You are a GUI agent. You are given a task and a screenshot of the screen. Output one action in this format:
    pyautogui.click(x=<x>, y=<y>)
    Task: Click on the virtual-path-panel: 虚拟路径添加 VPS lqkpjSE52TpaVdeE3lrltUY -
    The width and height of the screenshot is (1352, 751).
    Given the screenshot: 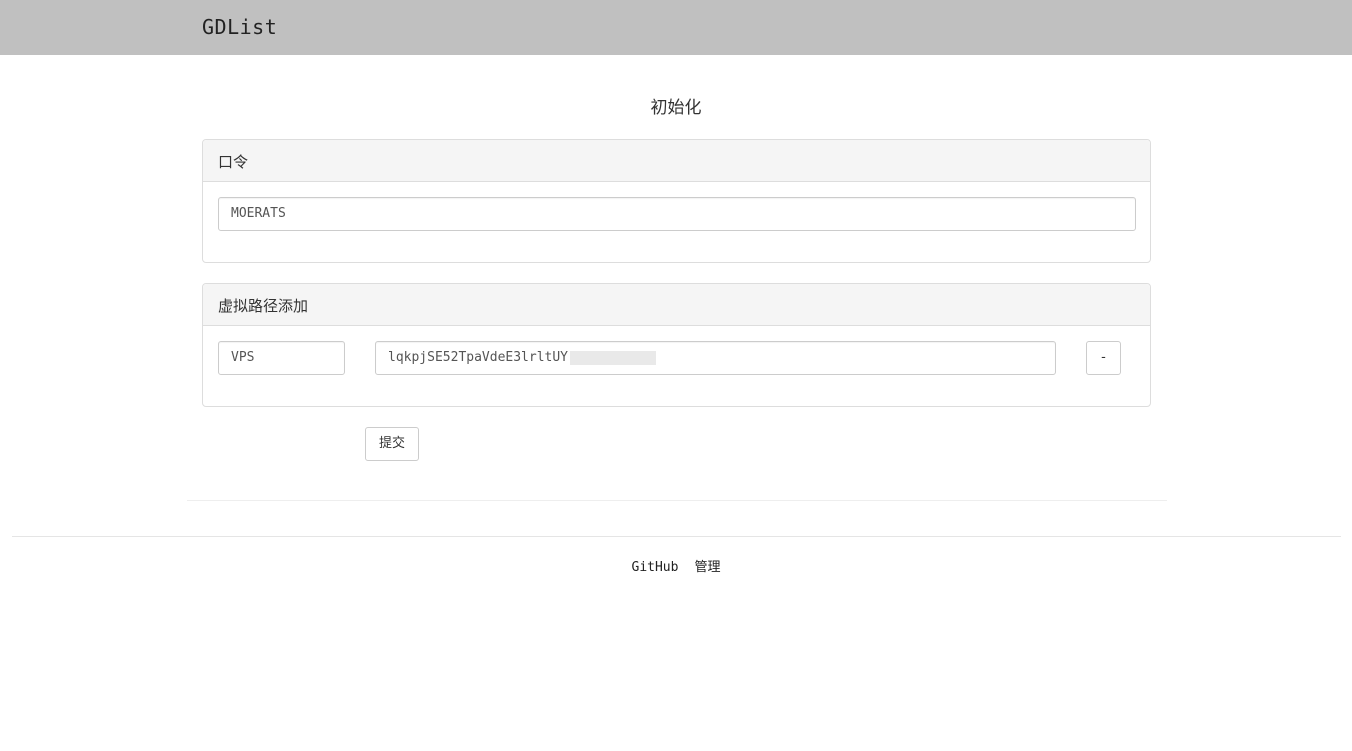 What is the action you would take?
    pyautogui.click(x=676, y=345)
    